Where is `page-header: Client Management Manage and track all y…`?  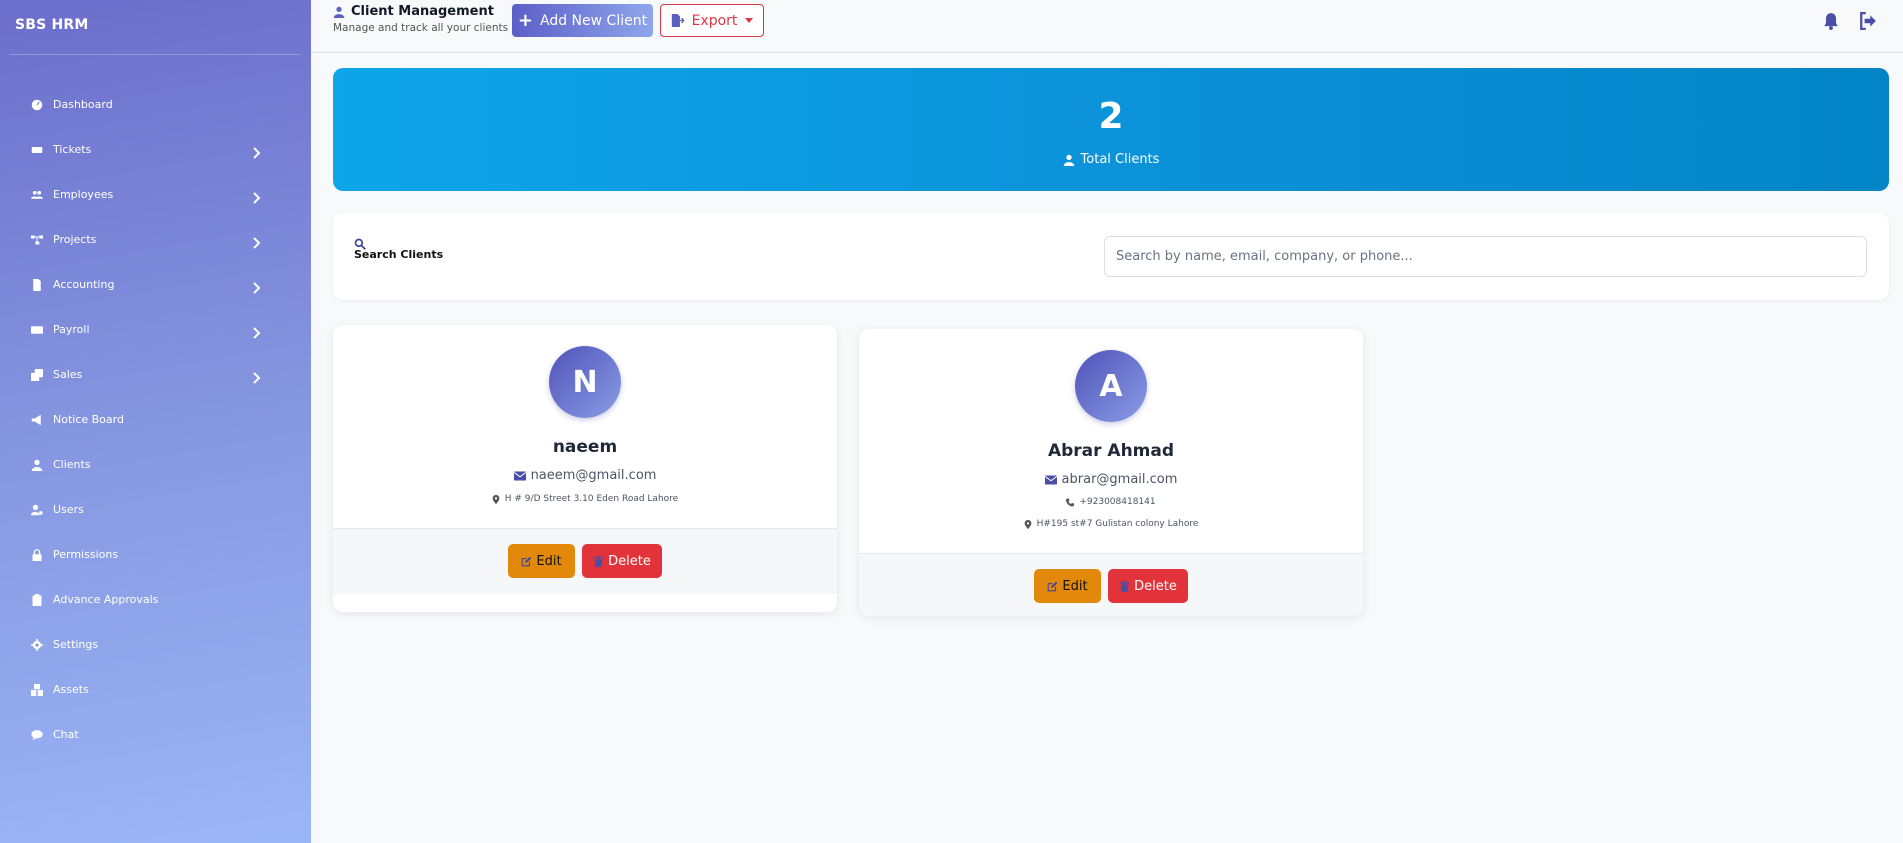 page-header: Client Management Manage and track all y… is located at coordinates (420, 19).